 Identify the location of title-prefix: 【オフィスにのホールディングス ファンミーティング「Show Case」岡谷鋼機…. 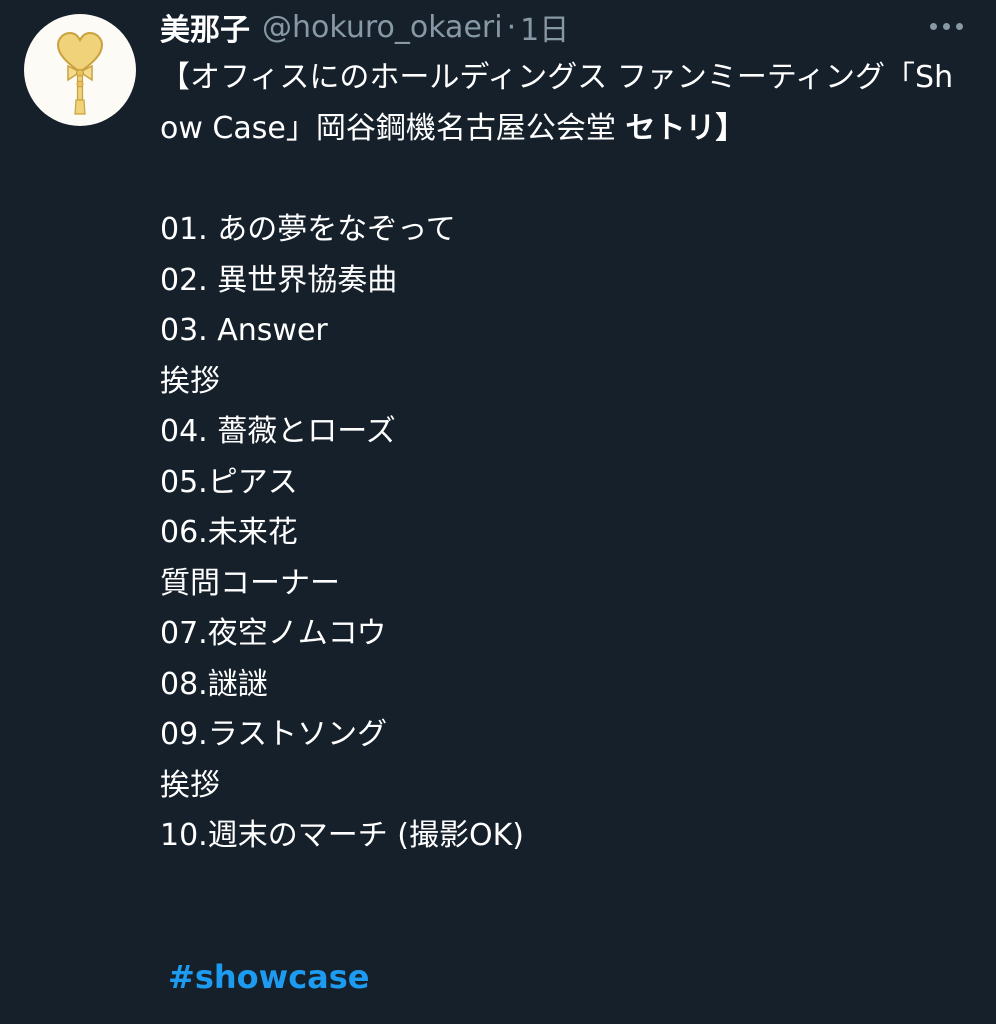
(557, 103).